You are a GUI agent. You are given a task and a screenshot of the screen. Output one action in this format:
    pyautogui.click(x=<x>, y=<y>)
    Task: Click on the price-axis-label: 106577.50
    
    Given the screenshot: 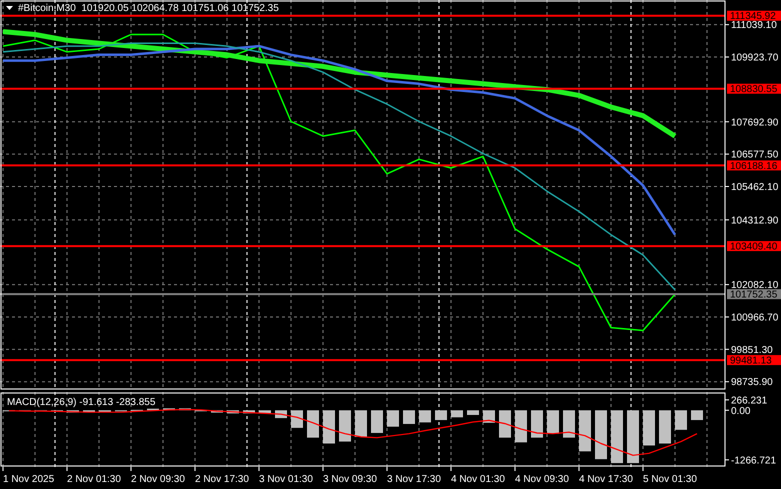 What is the action you would take?
    pyautogui.click(x=754, y=155)
    